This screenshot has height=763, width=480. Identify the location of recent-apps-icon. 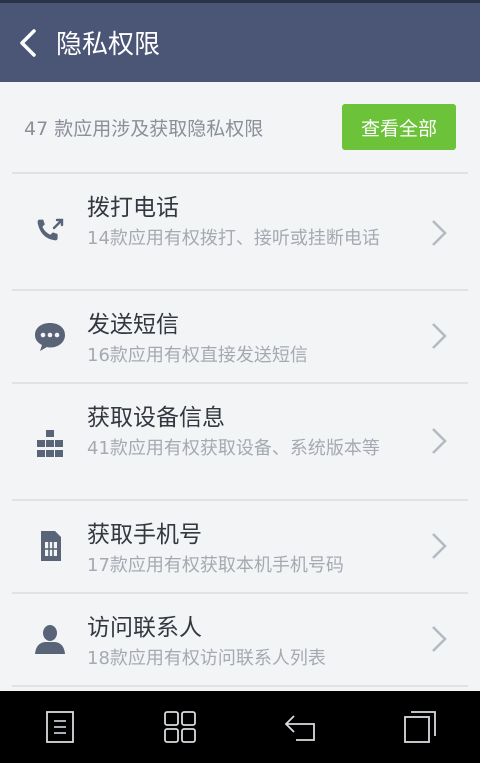
(420, 727).